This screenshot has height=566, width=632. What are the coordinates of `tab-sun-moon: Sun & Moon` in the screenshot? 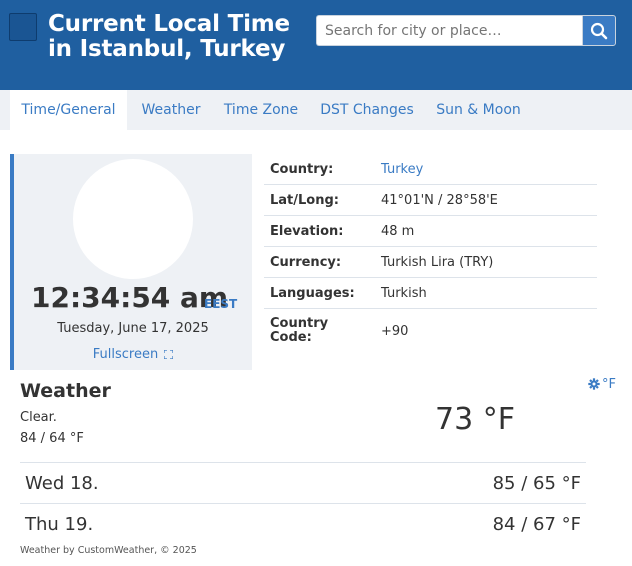 It's located at (478, 110).